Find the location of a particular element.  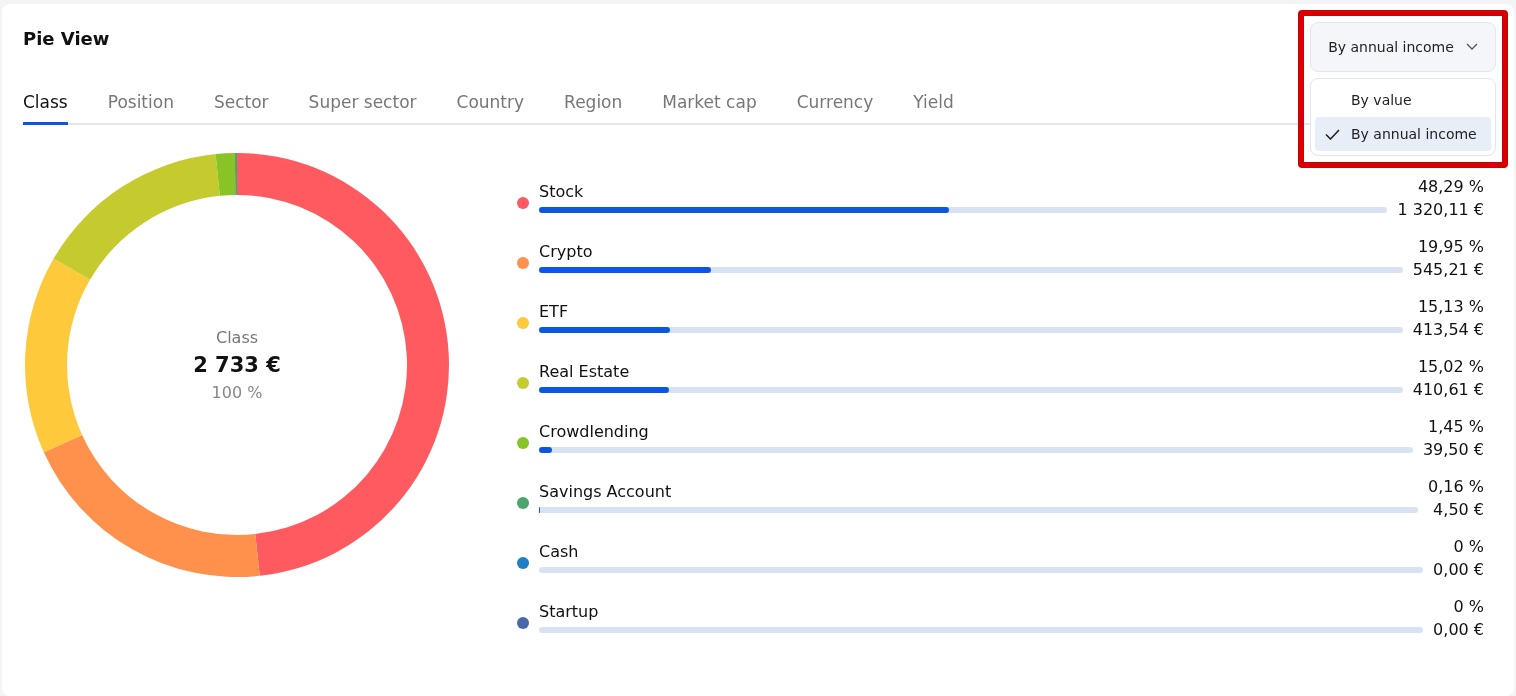

legend-label: Startup is located at coordinates (569, 611).